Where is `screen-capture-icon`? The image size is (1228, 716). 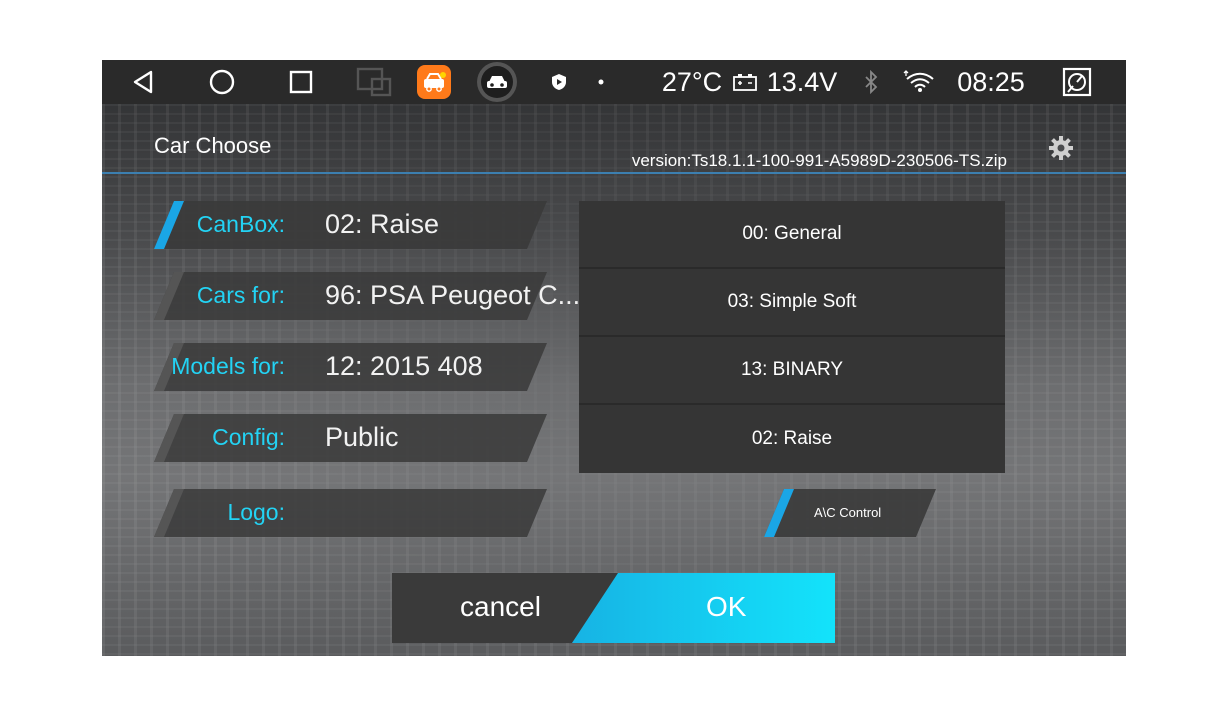 screen-capture-icon is located at coordinates (1077, 82).